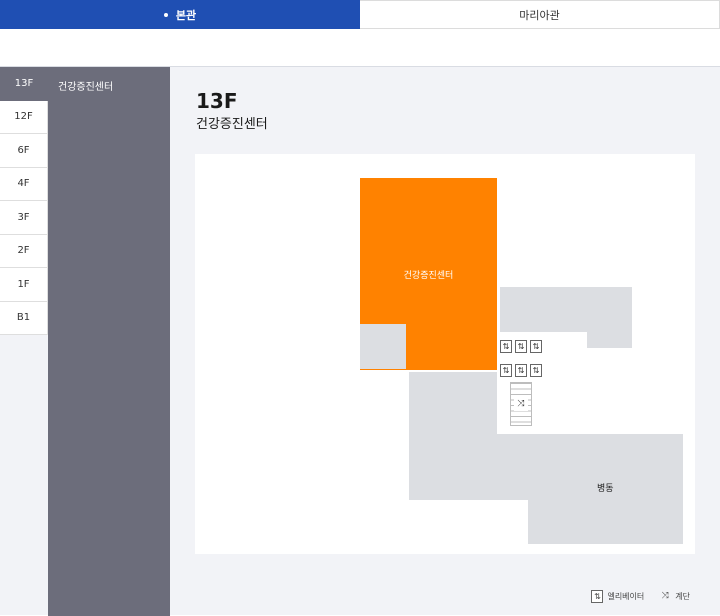  What do you see at coordinates (453, 436) in the screenshot?
I see `map-ward-left` at bounding box center [453, 436].